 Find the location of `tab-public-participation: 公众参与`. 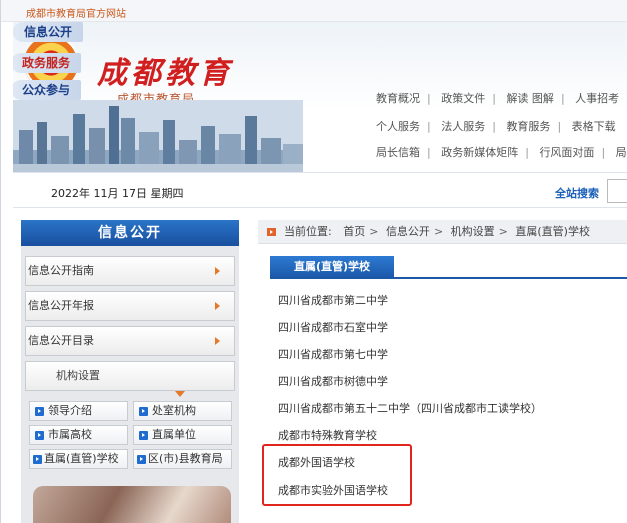

tab-public-participation: 公众参与 is located at coordinates (47, 90).